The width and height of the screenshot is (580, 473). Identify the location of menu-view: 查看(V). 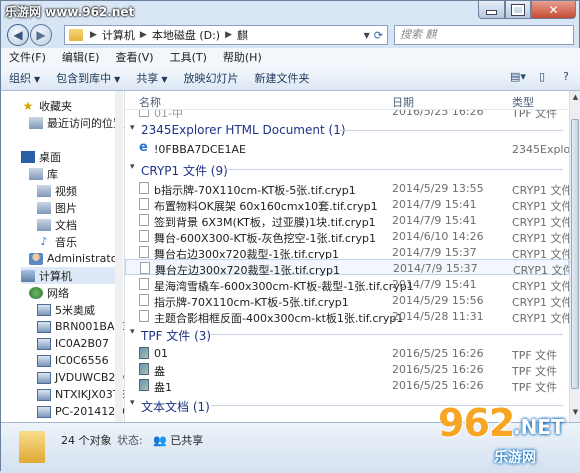
(134, 57).